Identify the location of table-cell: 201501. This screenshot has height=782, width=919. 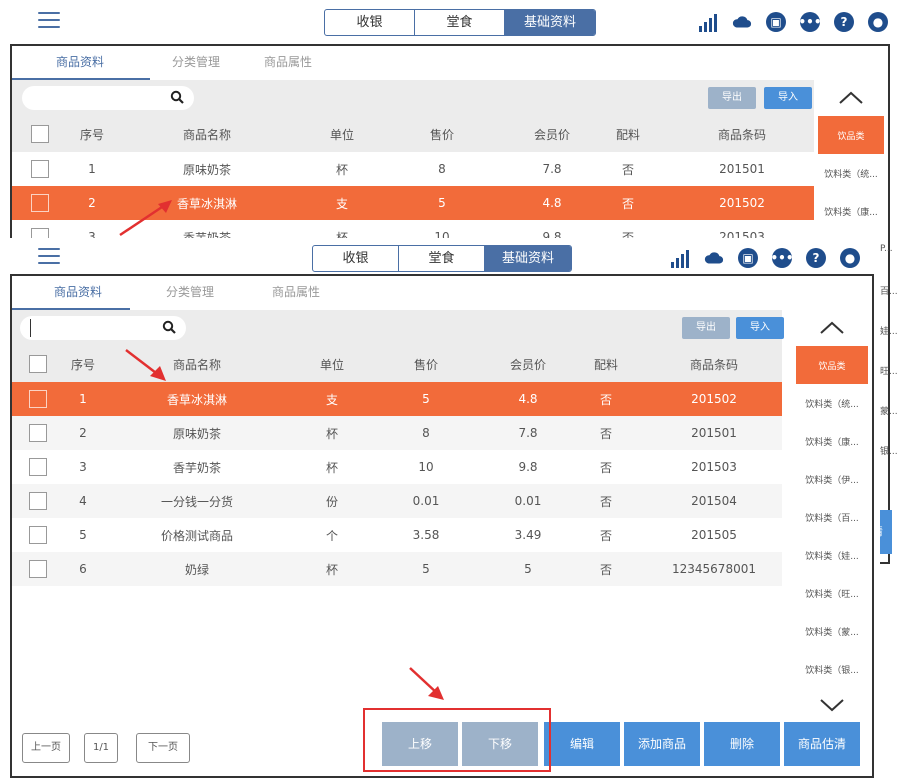
(742, 169).